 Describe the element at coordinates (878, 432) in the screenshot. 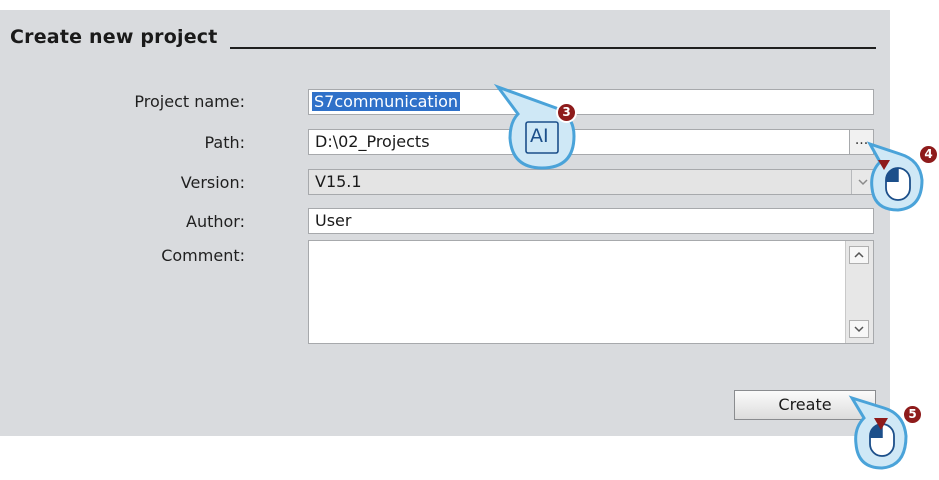

I see `mouse-icon` at that location.